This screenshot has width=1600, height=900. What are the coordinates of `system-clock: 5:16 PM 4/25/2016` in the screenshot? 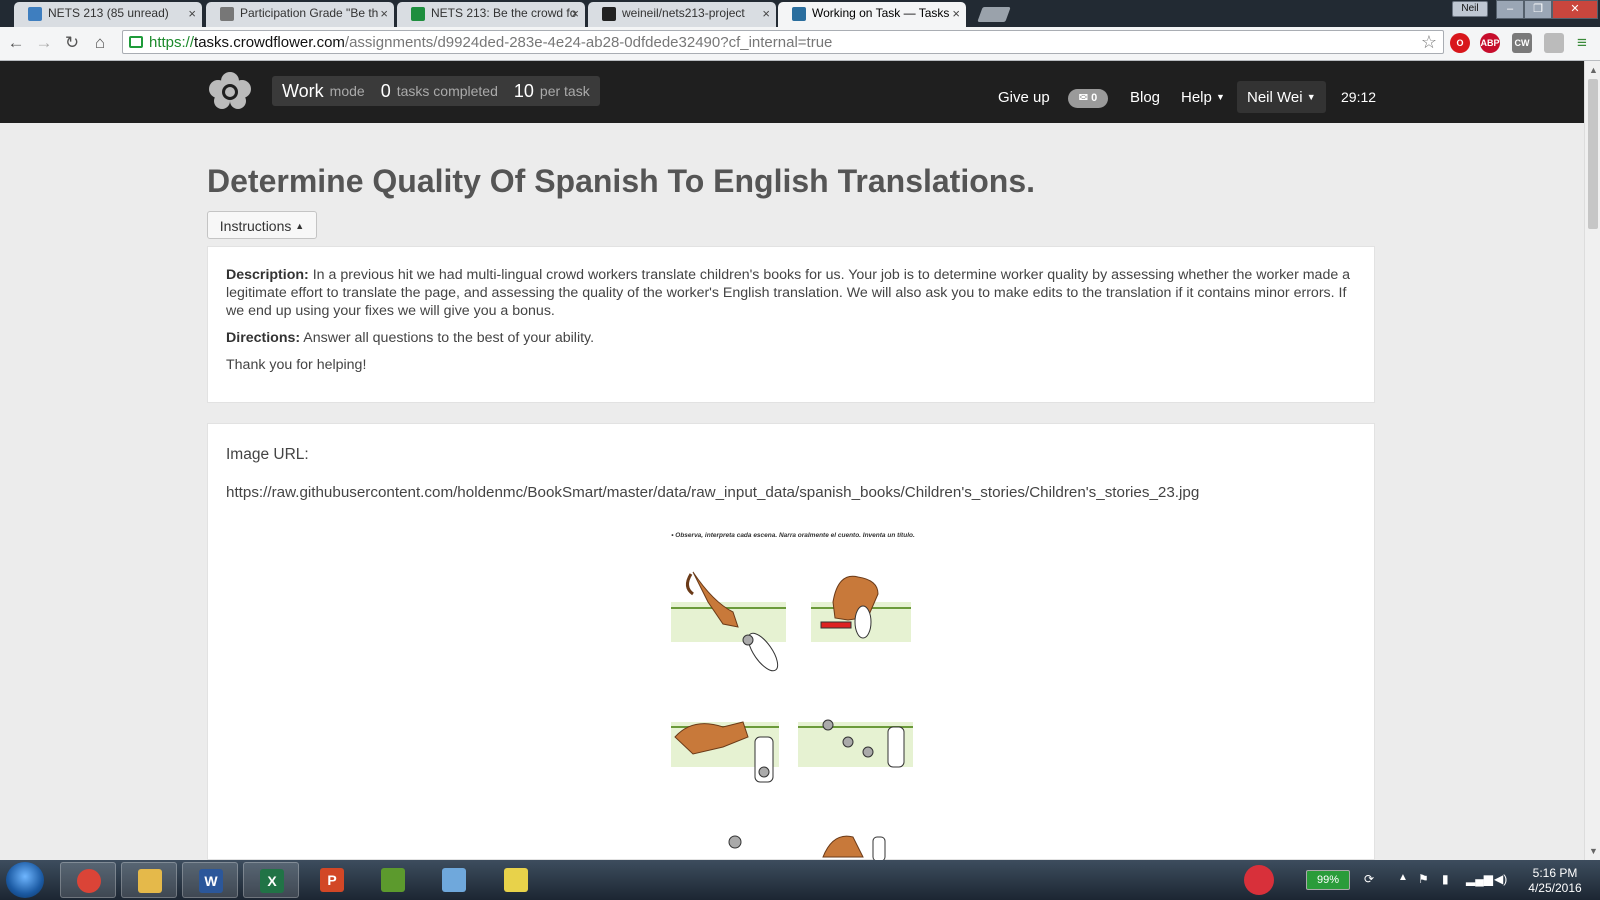 It's located at (1555, 881).